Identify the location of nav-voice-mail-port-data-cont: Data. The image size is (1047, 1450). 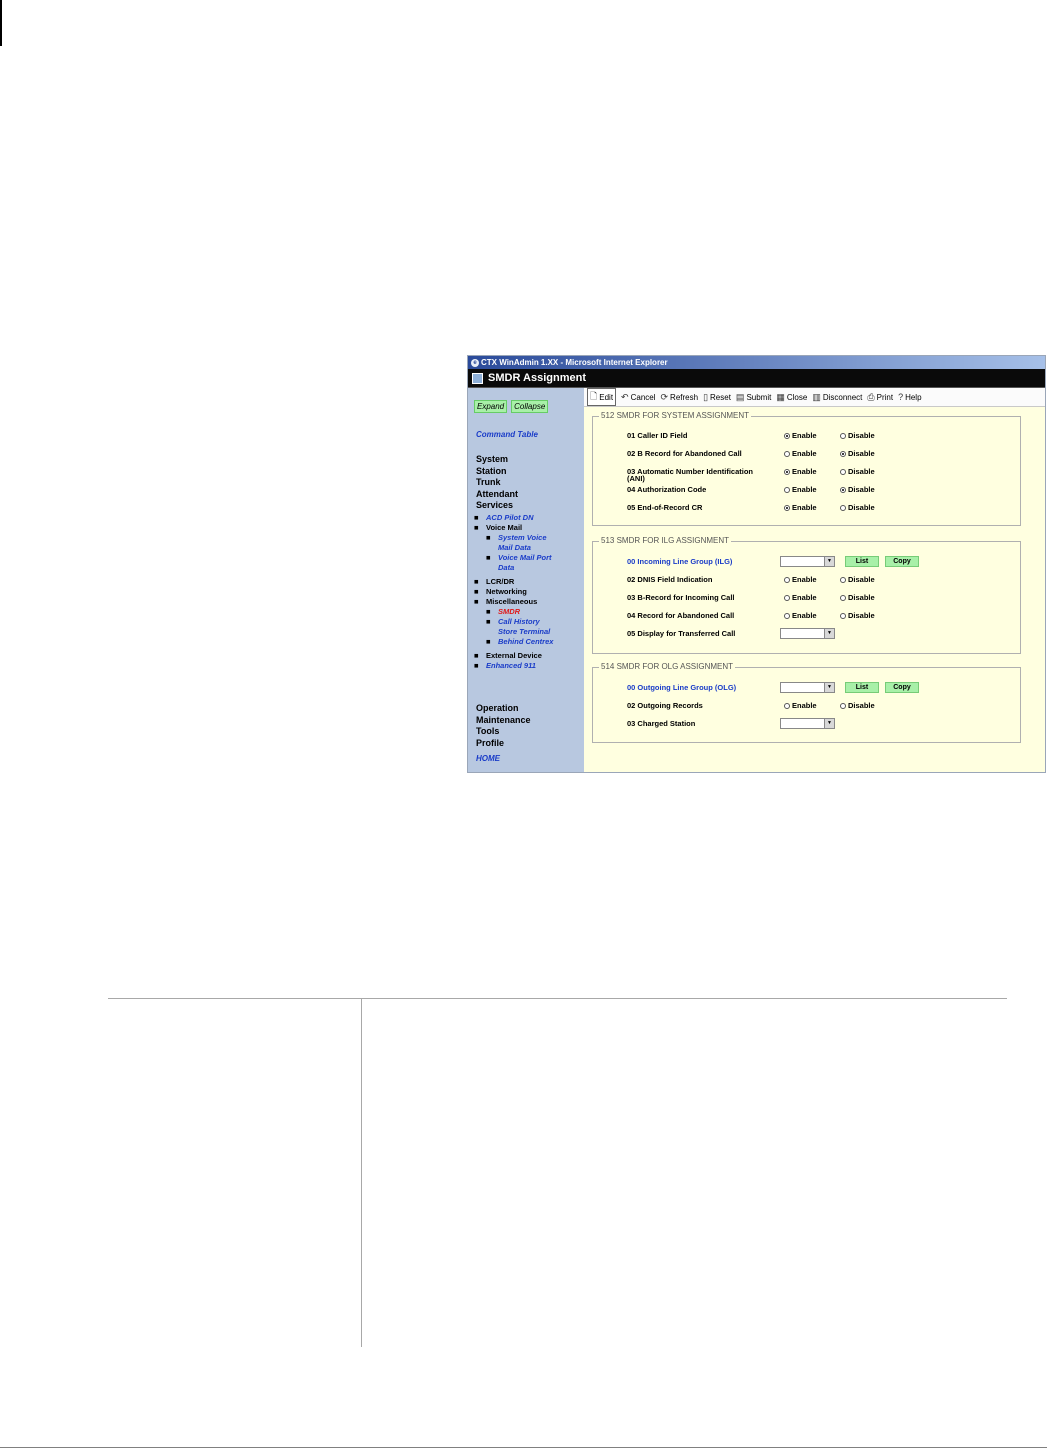
(529, 568).